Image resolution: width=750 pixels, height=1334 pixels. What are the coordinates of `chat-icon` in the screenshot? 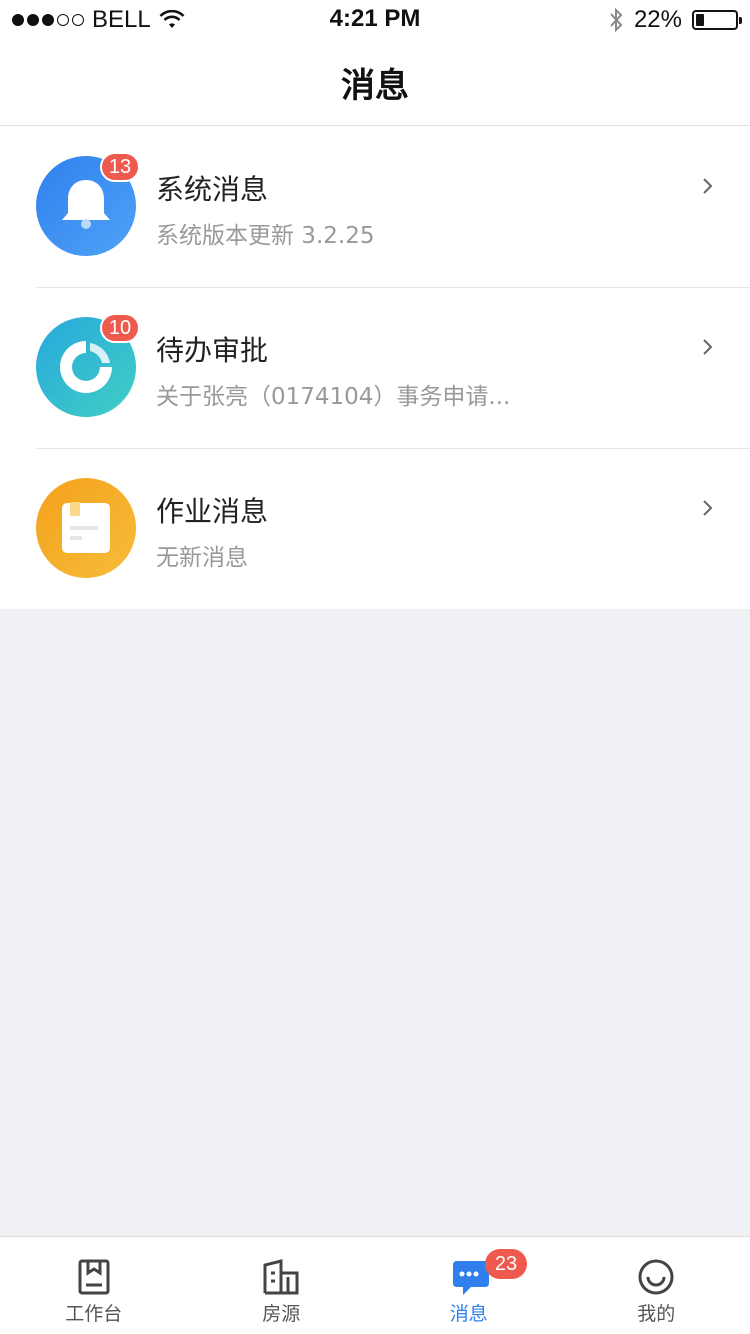 It's located at (470, 1278).